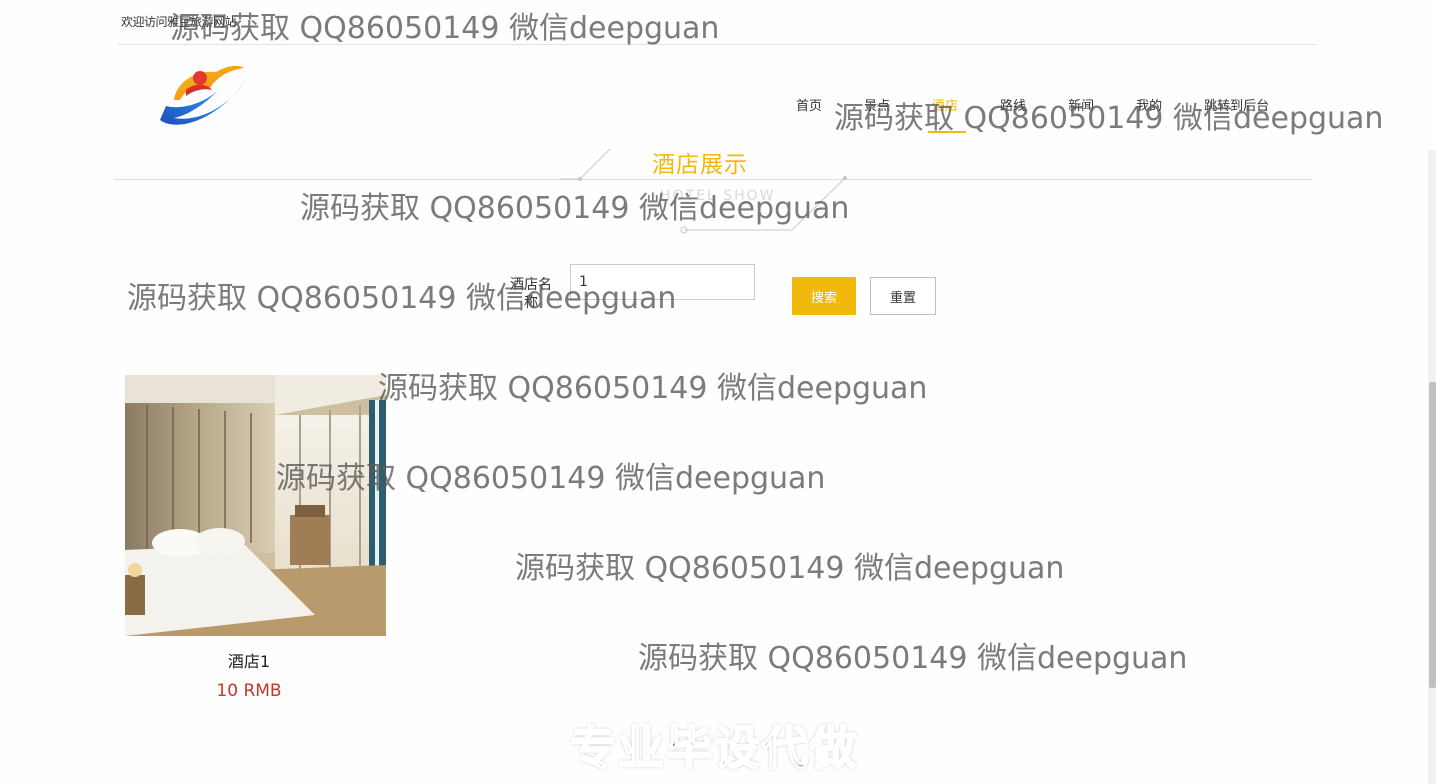 This screenshot has height=784, width=1436. Describe the element at coordinates (255, 505) in the screenshot. I see `hotel-image` at that location.